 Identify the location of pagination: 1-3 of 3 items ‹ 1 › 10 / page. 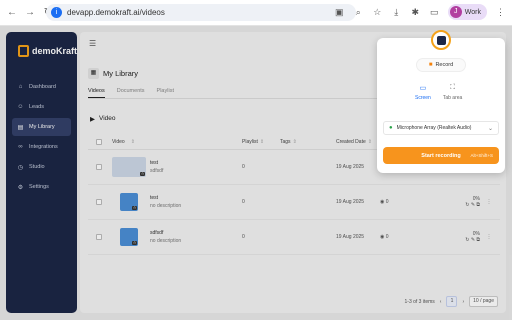
(451, 301).